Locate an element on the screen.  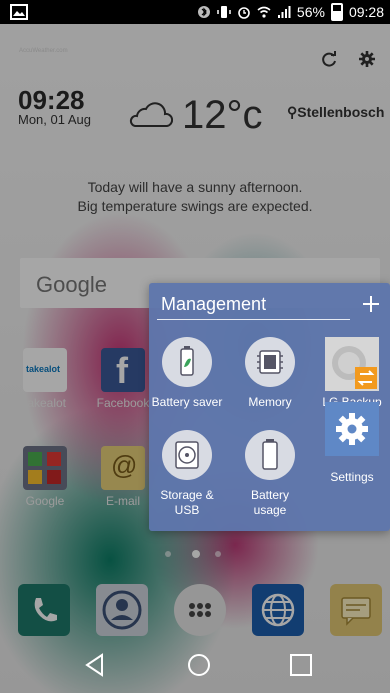
status-time: 09:28 is located at coordinates (366, 12).